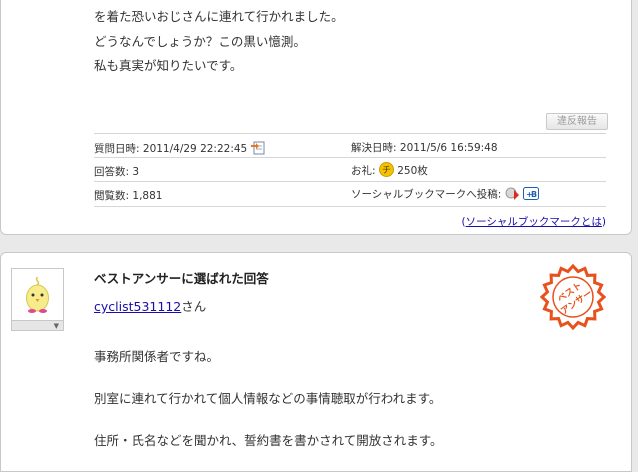 The image size is (638, 472). What do you see at coordinates (268, 398) in the screenshot?
I see `answer-line-2: 別室に連れて行かれて個人情報などの事情聴取が行われます。` at bounding box center [268, 398].